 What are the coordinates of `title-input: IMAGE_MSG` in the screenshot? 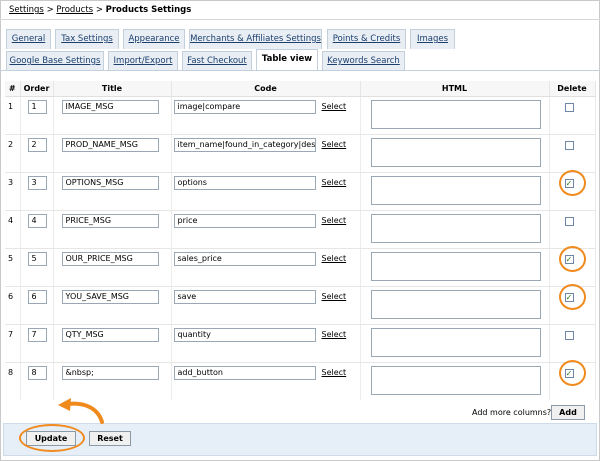 It's located at (110, 106).